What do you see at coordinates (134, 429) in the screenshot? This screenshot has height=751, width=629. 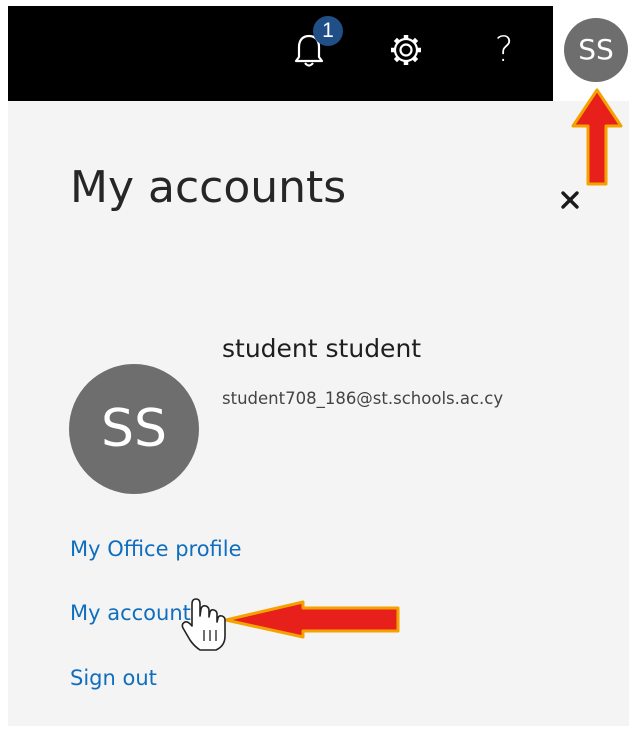 I see `user-avatar: SS` at bounding box center [134, 429].